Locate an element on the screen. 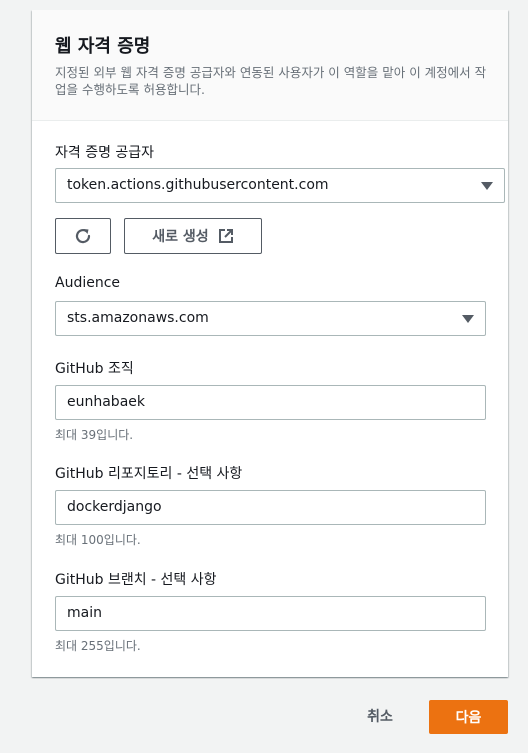 The width and height of the screenshot is (528, 753). create-new-button: 새로 생성 is located at coordinates (193, 236).